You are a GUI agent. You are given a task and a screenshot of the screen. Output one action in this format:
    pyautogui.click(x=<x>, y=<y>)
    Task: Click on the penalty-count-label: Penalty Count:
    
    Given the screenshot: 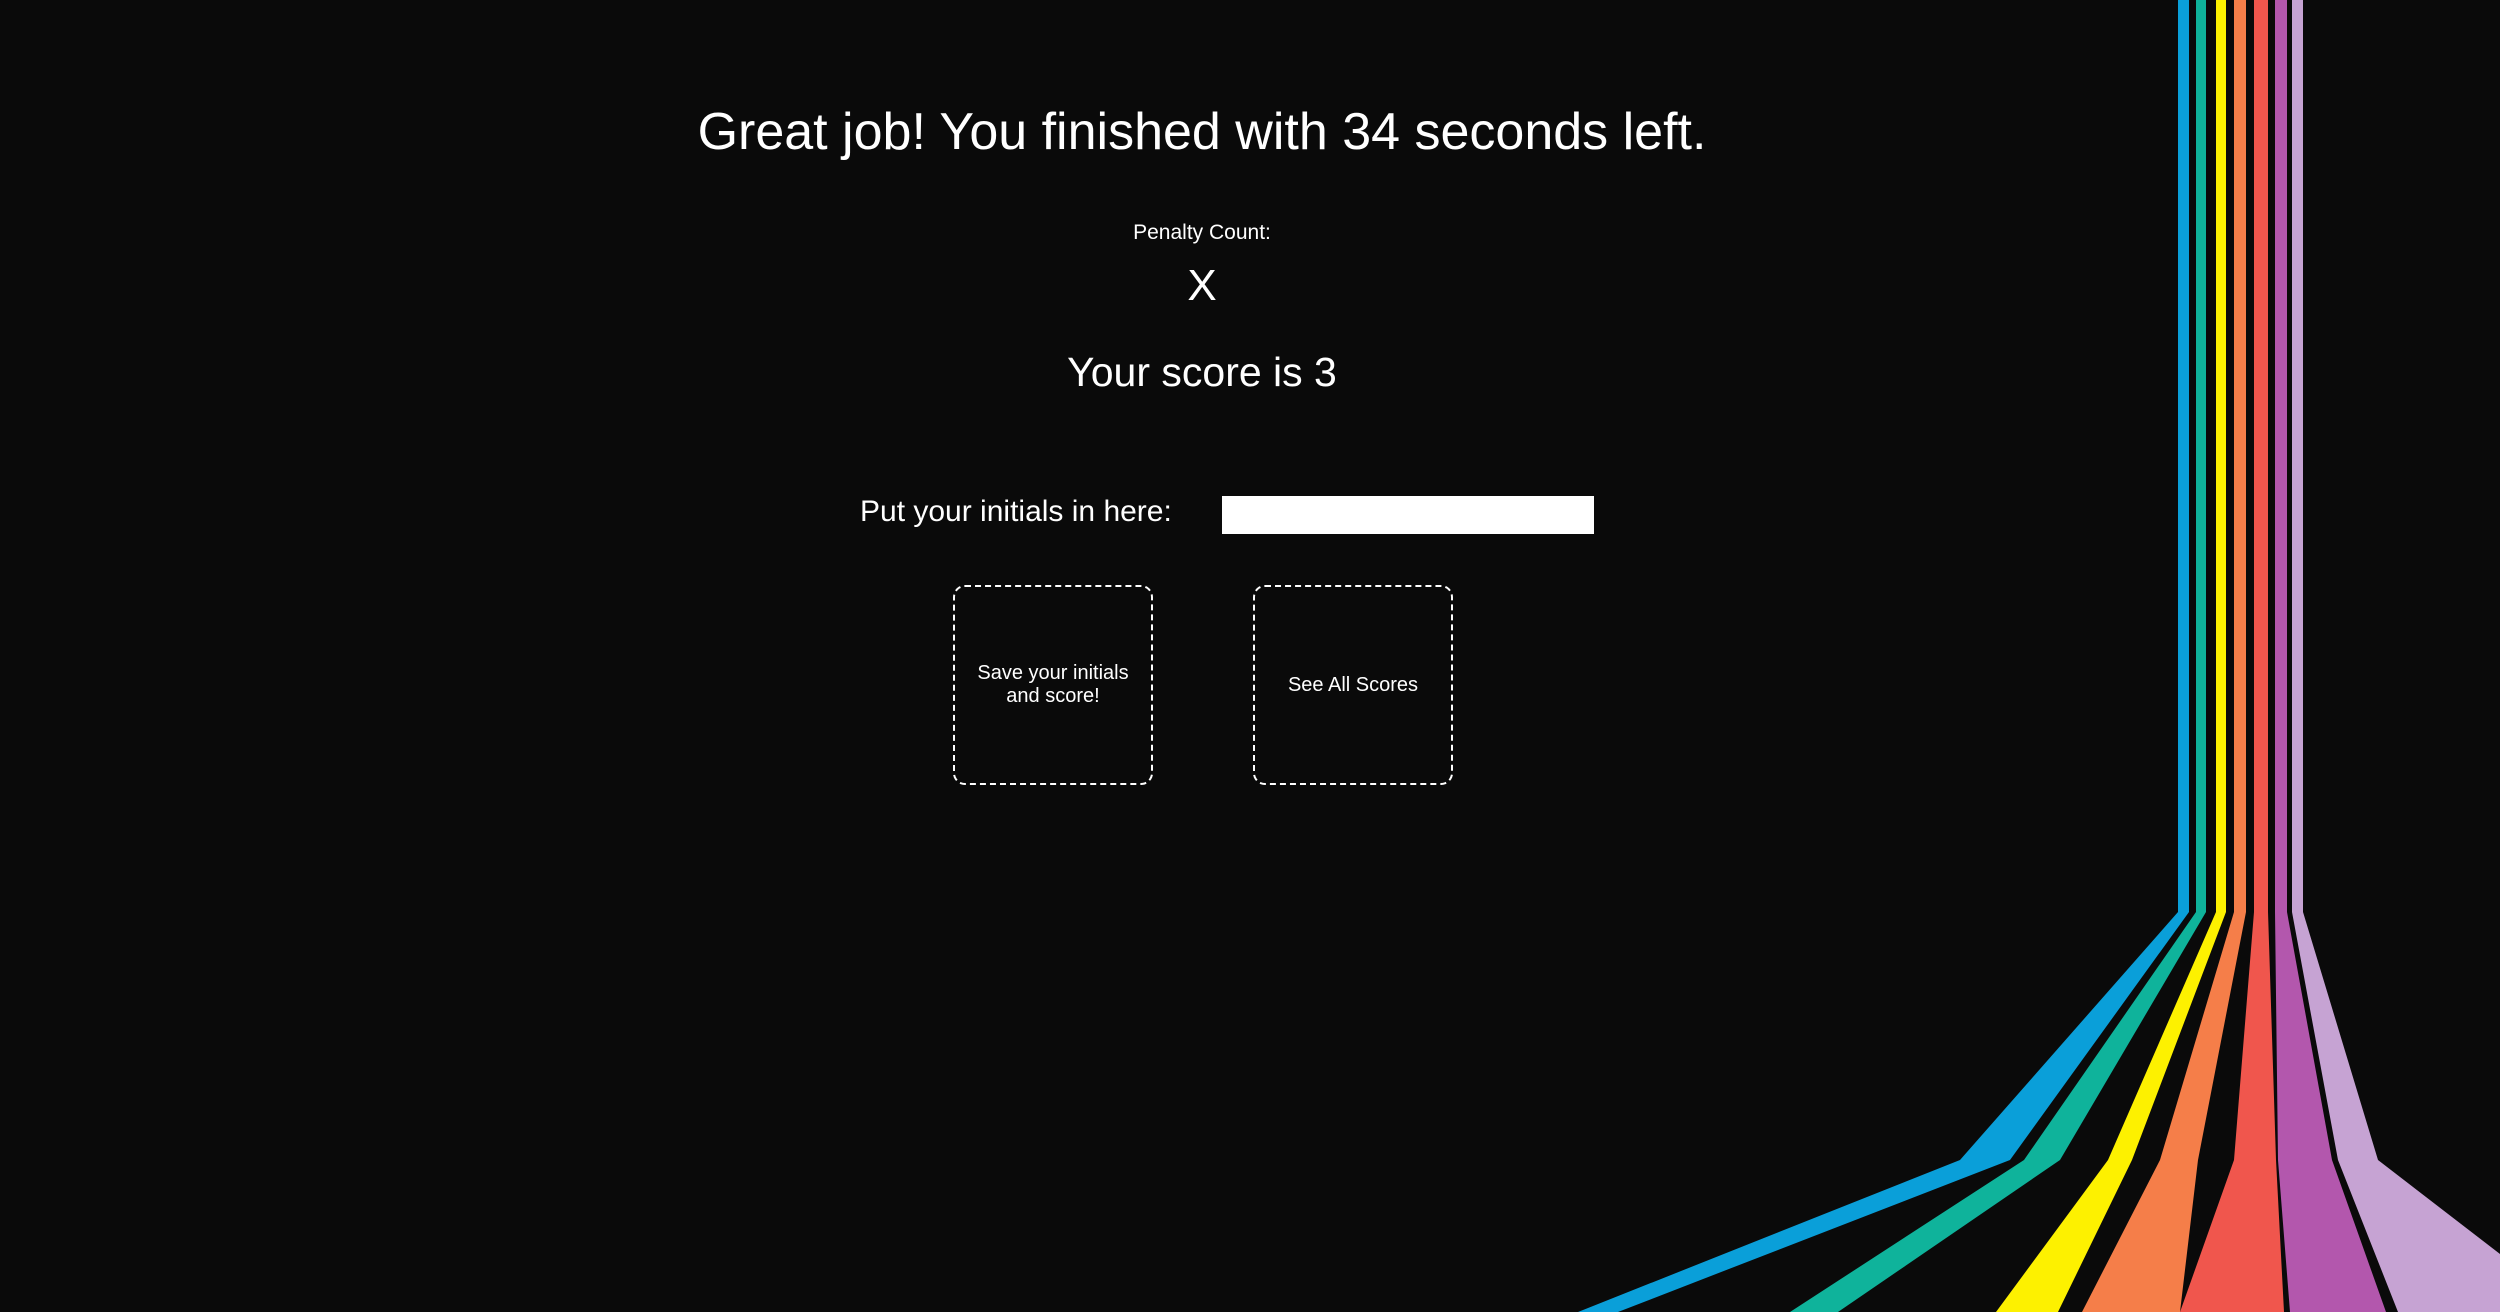 What is the action you would take?
    pyautogui.click(x=1202, y=232)
    